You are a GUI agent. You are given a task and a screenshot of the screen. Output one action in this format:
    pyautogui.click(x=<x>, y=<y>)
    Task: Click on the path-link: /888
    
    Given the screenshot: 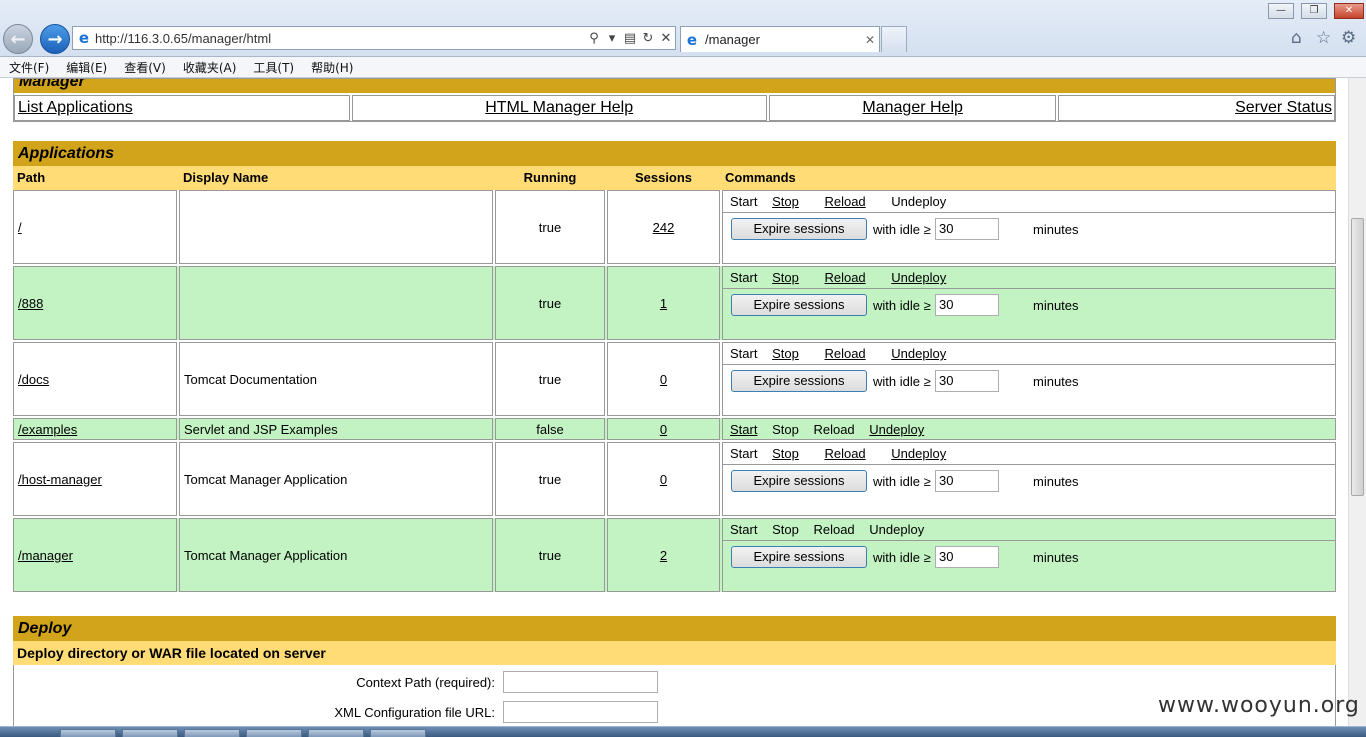 What is the action you would take?
    pyautogui.click(x=30, y=303)
    